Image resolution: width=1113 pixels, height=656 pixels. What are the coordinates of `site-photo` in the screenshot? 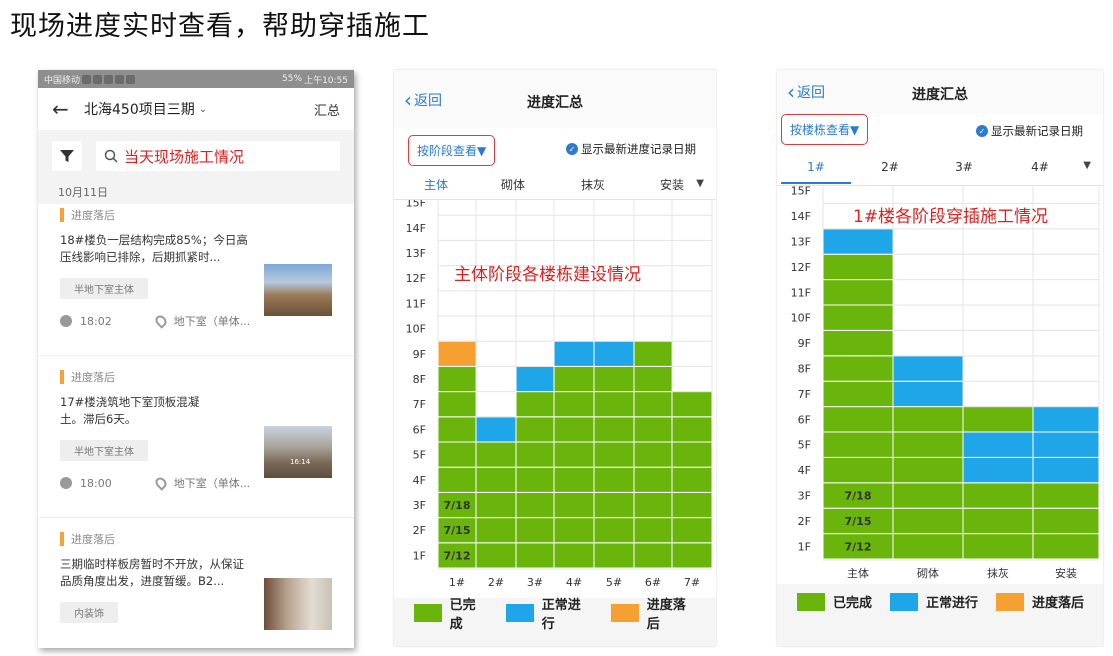 It's located at (298, 290).